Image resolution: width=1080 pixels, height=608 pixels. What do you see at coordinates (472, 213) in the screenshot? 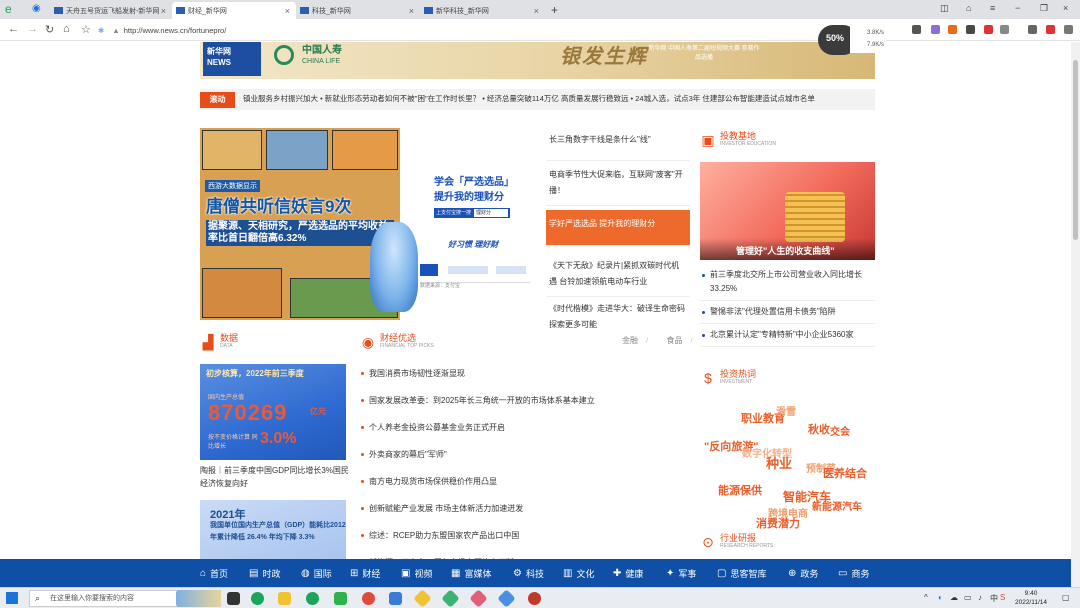
I see `hero-ad-search: 上支付宝搜一搜 理财分` at bounding box center [472, 213].